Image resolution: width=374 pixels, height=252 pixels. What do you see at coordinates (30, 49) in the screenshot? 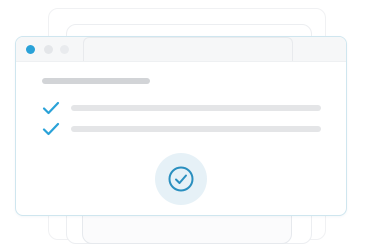
I see `close-dot` at bounding box center [30, 49].